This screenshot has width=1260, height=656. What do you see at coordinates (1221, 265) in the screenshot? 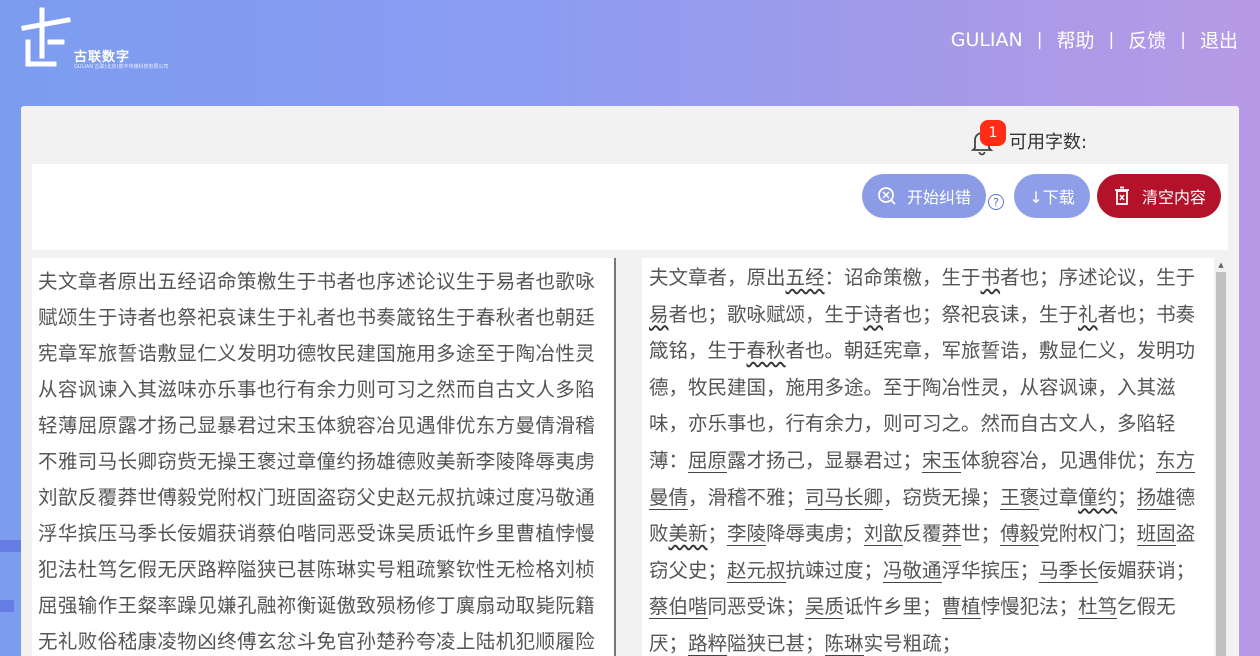
I see `scroll-up-arrow: ▲` at bounding box center [1221, 265].